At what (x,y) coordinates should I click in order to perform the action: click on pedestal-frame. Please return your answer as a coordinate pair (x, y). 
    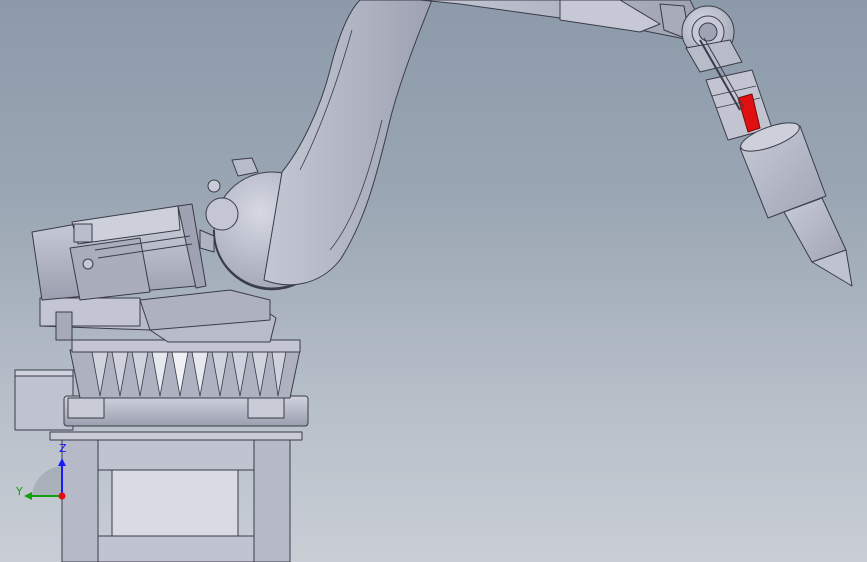
    Looking at the image, I should click on (176, 496).